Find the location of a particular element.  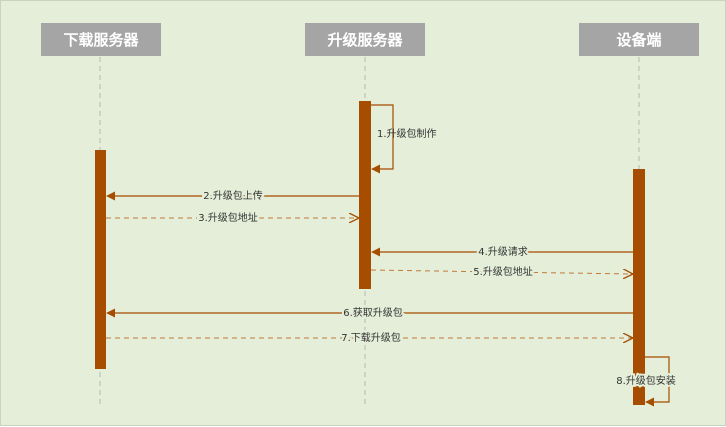

message-1-label: 1.升级包制作 is located at coordinates (407, 133).